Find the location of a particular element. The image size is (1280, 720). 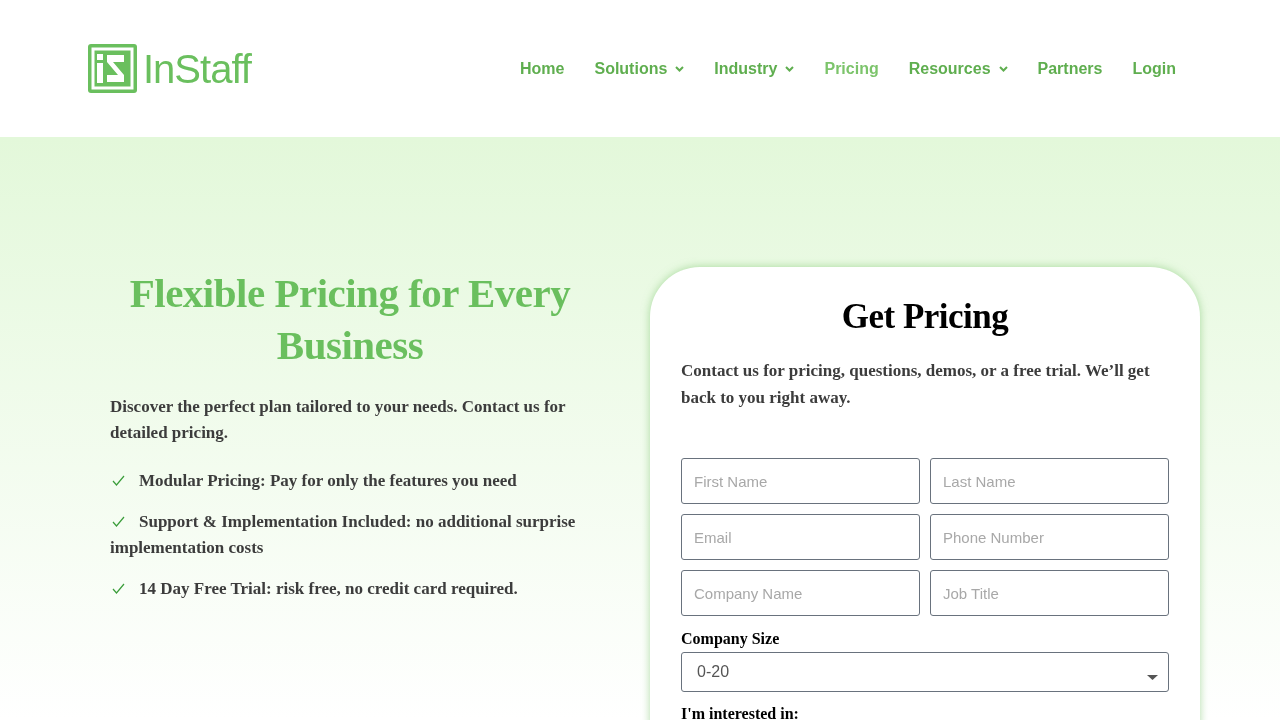

form-heading: Get Pricing is located at coordinates (925, 317).